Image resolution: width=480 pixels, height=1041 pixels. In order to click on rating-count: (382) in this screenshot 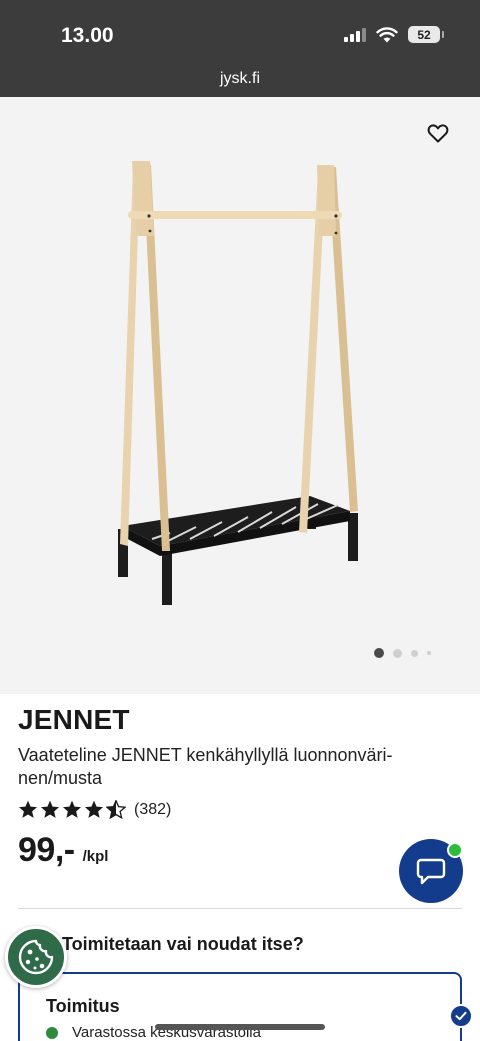, I will do `click(152, 810)`.